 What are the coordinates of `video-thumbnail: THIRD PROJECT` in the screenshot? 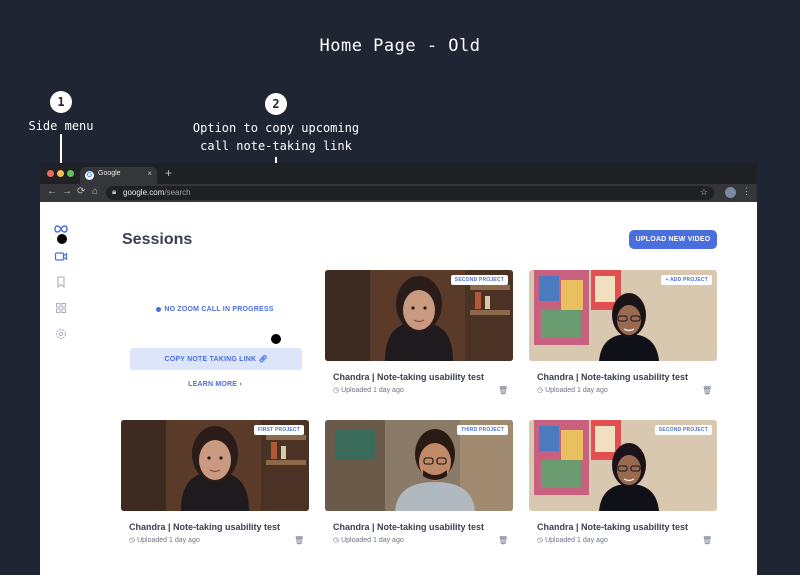 It's located at (419, 465).